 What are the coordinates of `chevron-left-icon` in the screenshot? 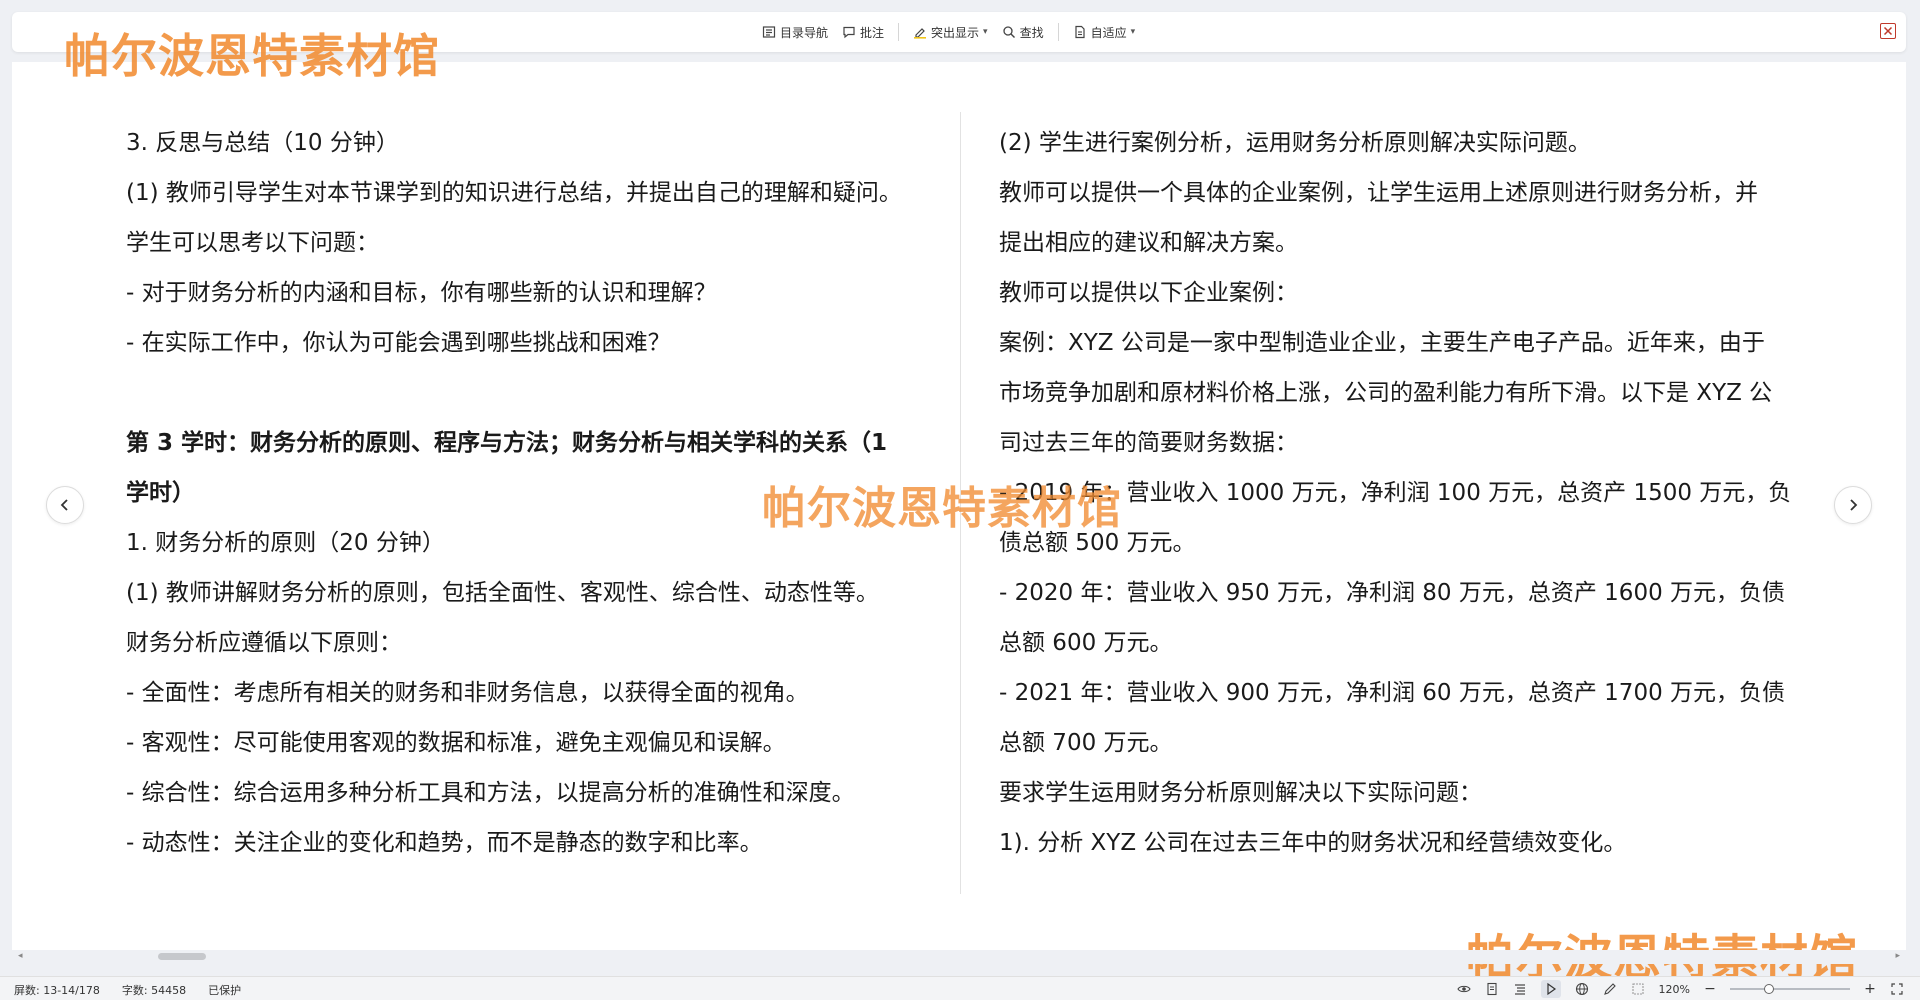 It's located at (64, 505).